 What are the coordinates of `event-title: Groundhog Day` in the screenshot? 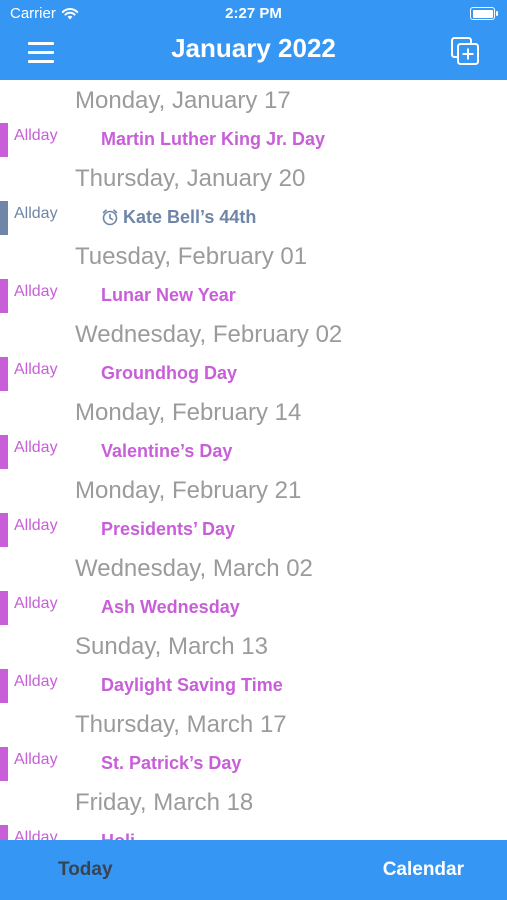 It's located at (169, 373).